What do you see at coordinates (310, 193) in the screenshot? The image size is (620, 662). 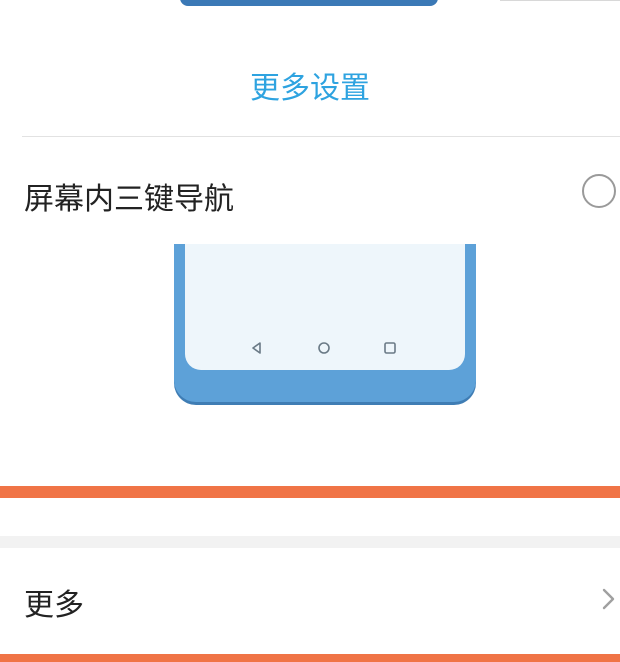 I see `three-key-navigation-option: 屏幕内三键导航` at bounding box center [310, 193].